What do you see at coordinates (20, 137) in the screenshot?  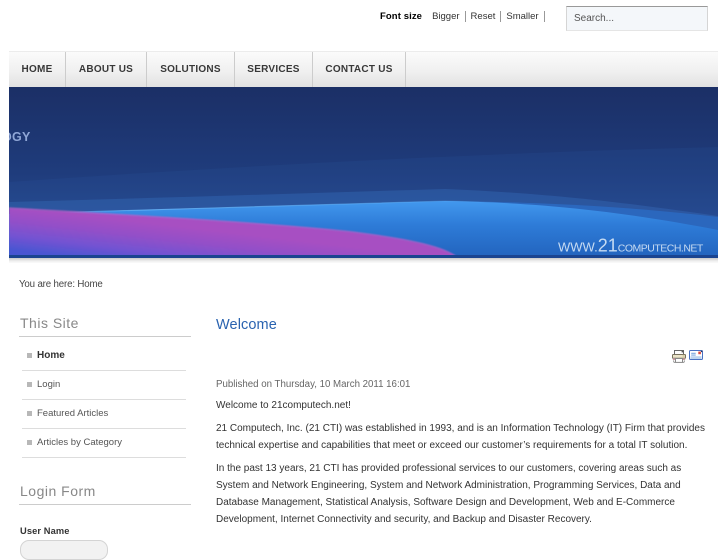 I see `svg-text: OGY` at bounding box center [20, 137].